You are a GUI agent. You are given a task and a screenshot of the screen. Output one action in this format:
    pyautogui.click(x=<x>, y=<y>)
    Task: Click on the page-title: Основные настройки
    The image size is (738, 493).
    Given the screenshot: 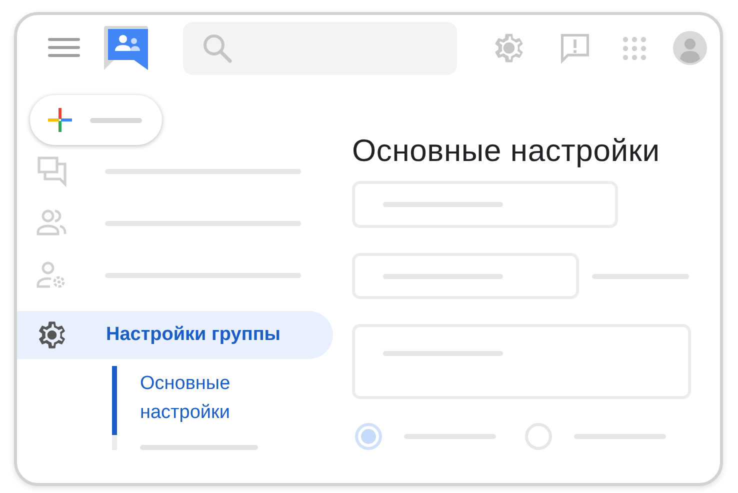 What is the action you would take?
    pyautogui.click(x=506, y=151)
    